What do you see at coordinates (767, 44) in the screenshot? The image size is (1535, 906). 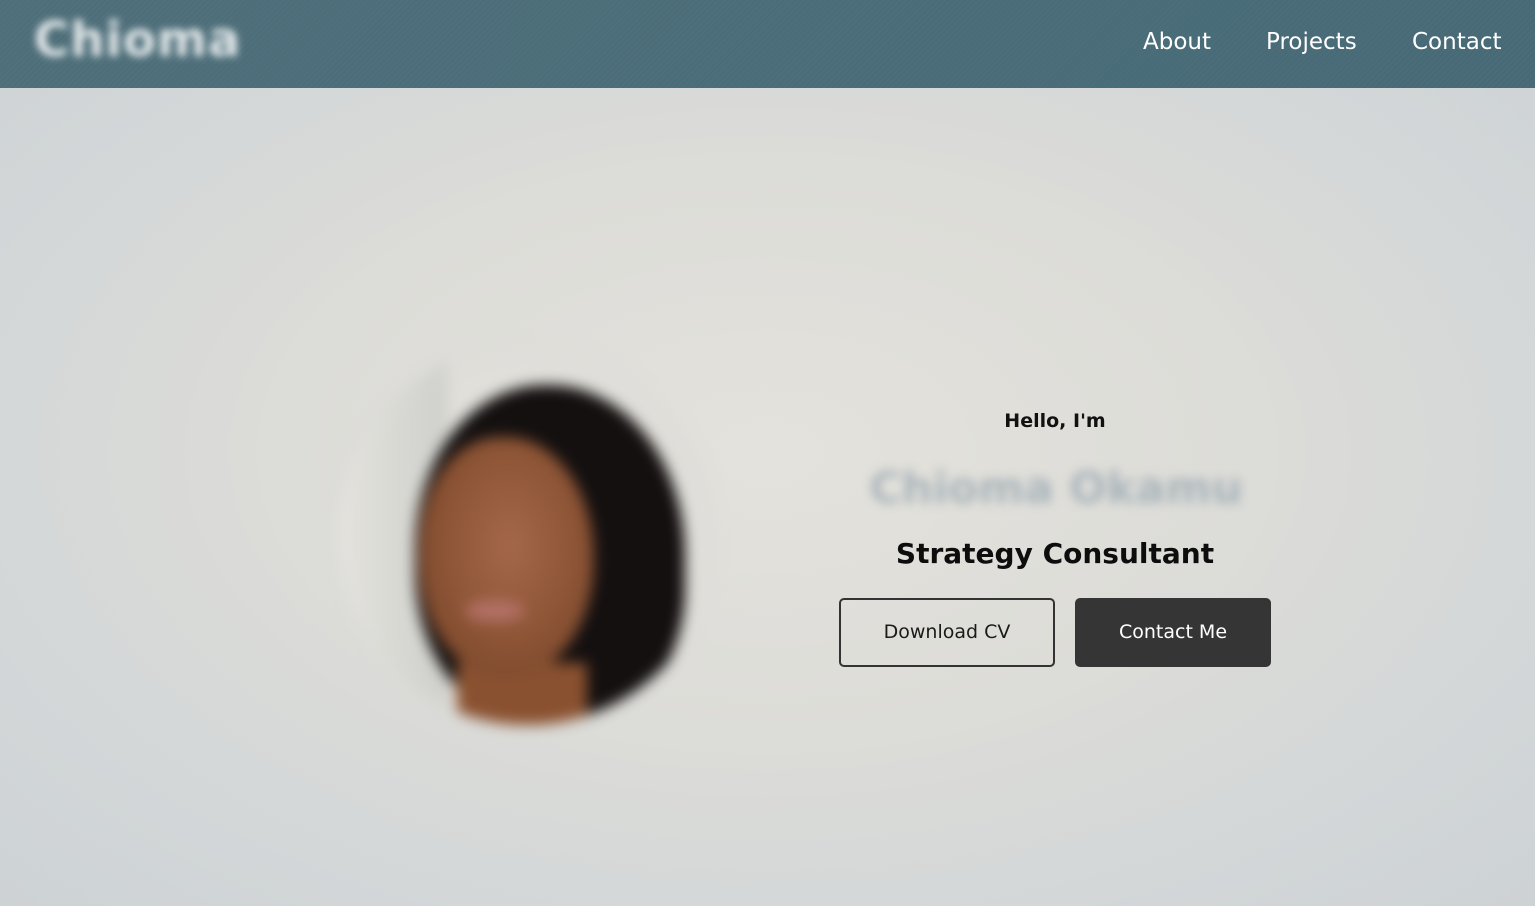 I see `site-navbar: Chioma About Projects Contact` at bounding box center [767, 44].